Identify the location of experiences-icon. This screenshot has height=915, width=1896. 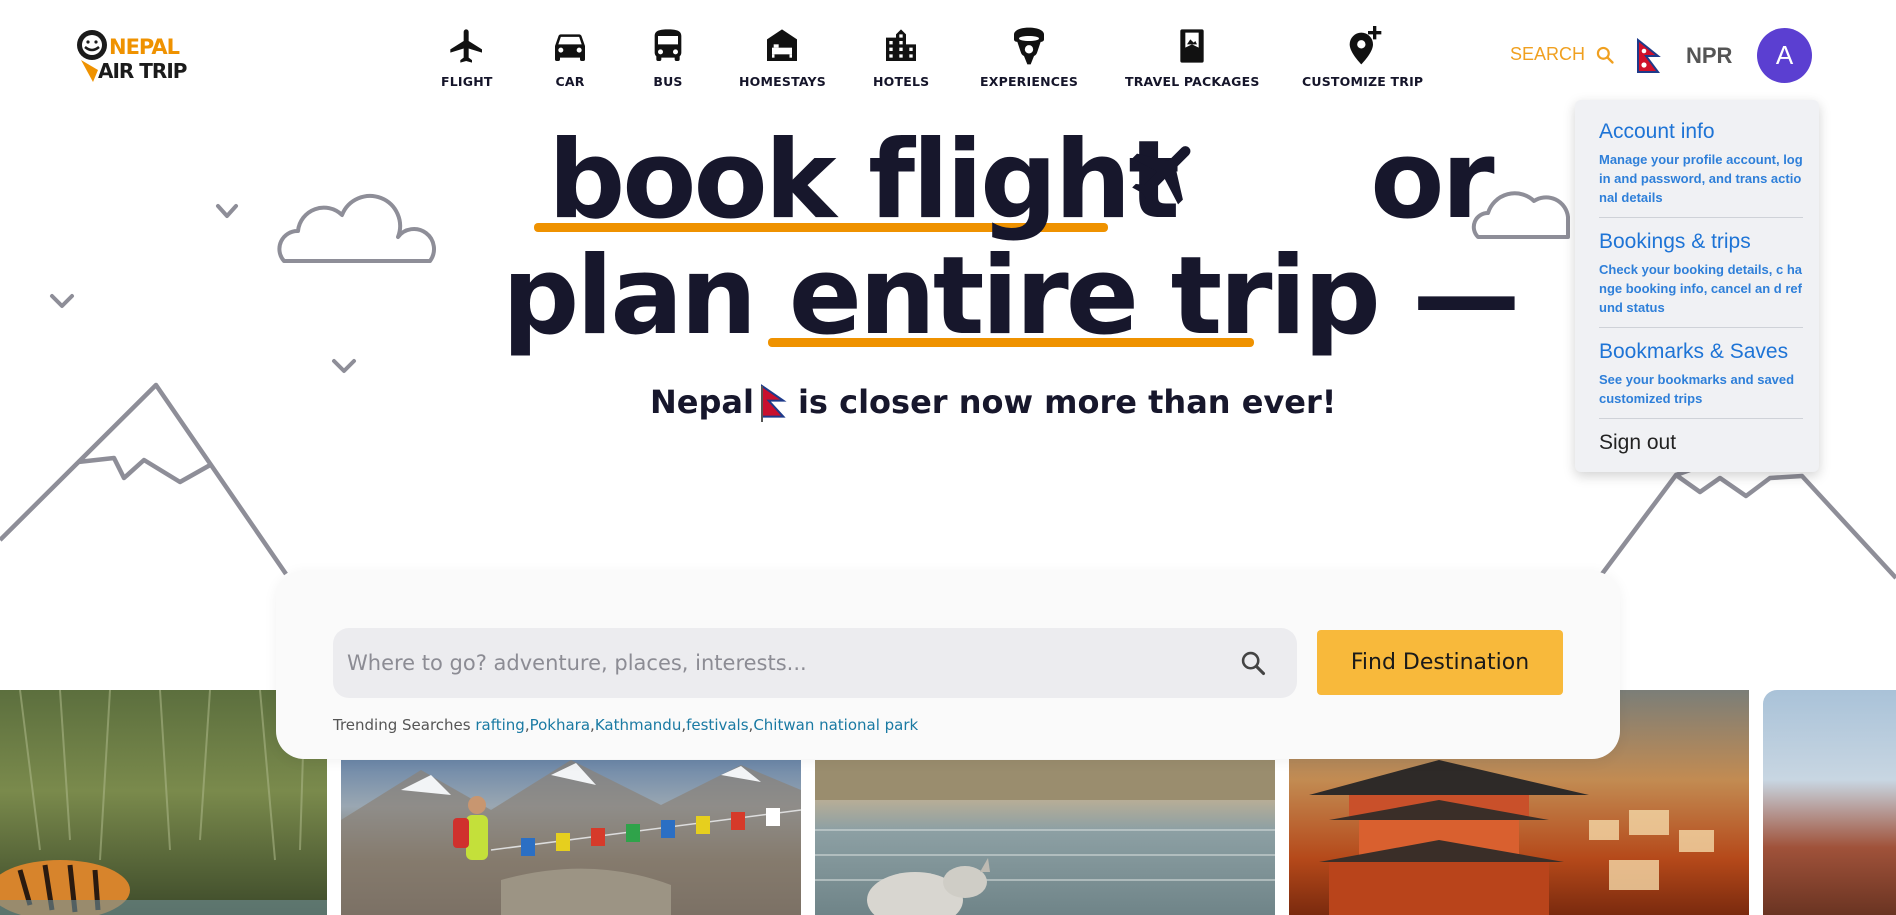
(1029, 46).